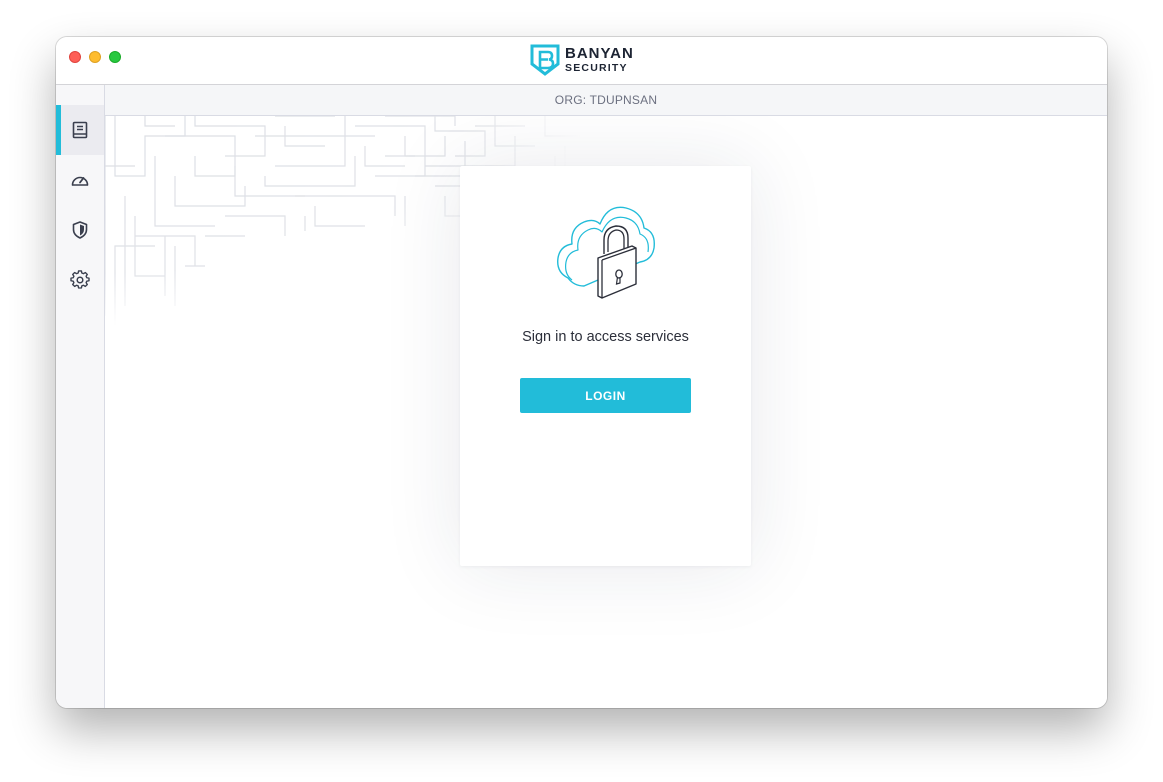 Image resolution: width=1163 pixels, height=782 pixels. I want to click on login-button: LOGIN, so click(605, 395).